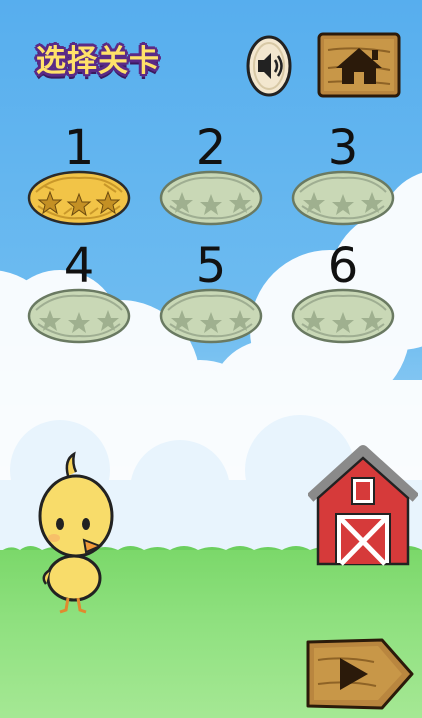 The width and height of the screenshot is (422, 718). I want to click on next-button, so click(360, 674).